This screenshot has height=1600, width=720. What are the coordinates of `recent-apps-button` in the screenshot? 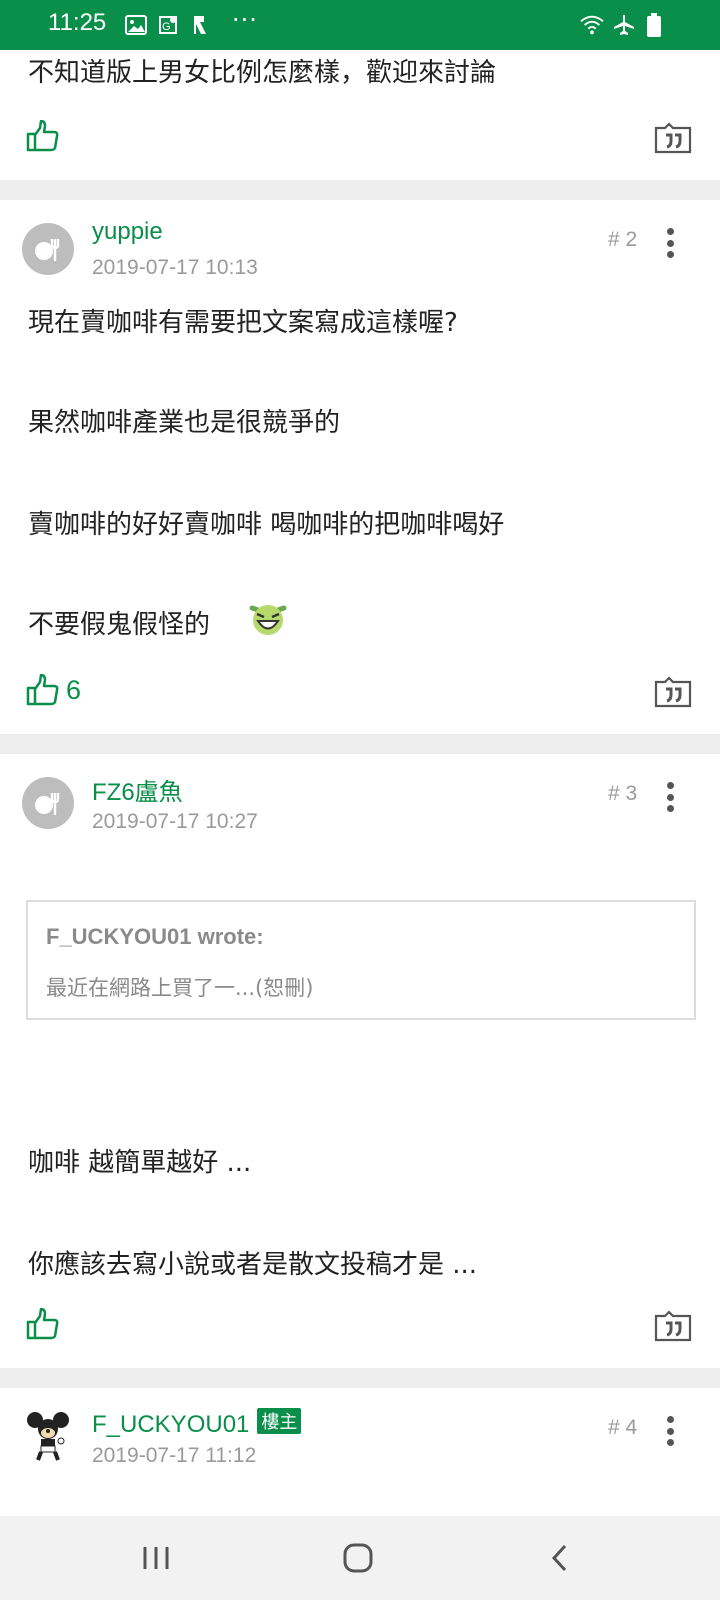 It's located at (156, 1558).